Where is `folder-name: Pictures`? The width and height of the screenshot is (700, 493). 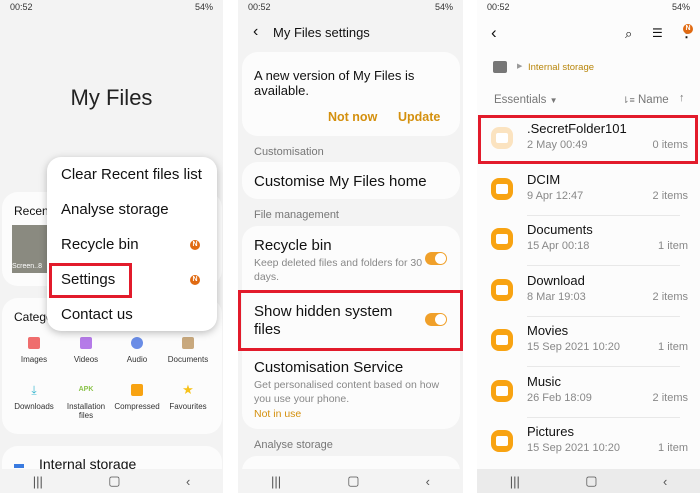 folder-name: Pictures is located at coordinates (550, 431).